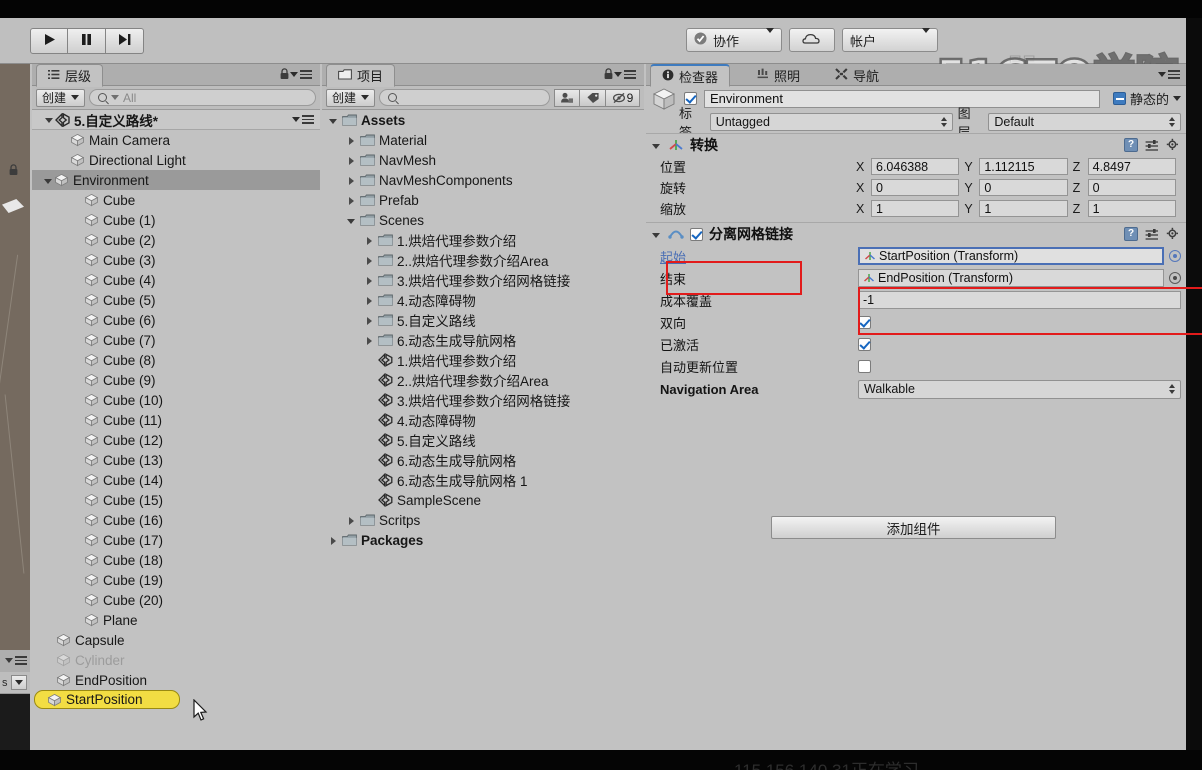  What do you see at coordinates (1019, 389) in the screenshot?
I see `navigation-area-dropdown: Walkable` at bounding box center [1019, 389].